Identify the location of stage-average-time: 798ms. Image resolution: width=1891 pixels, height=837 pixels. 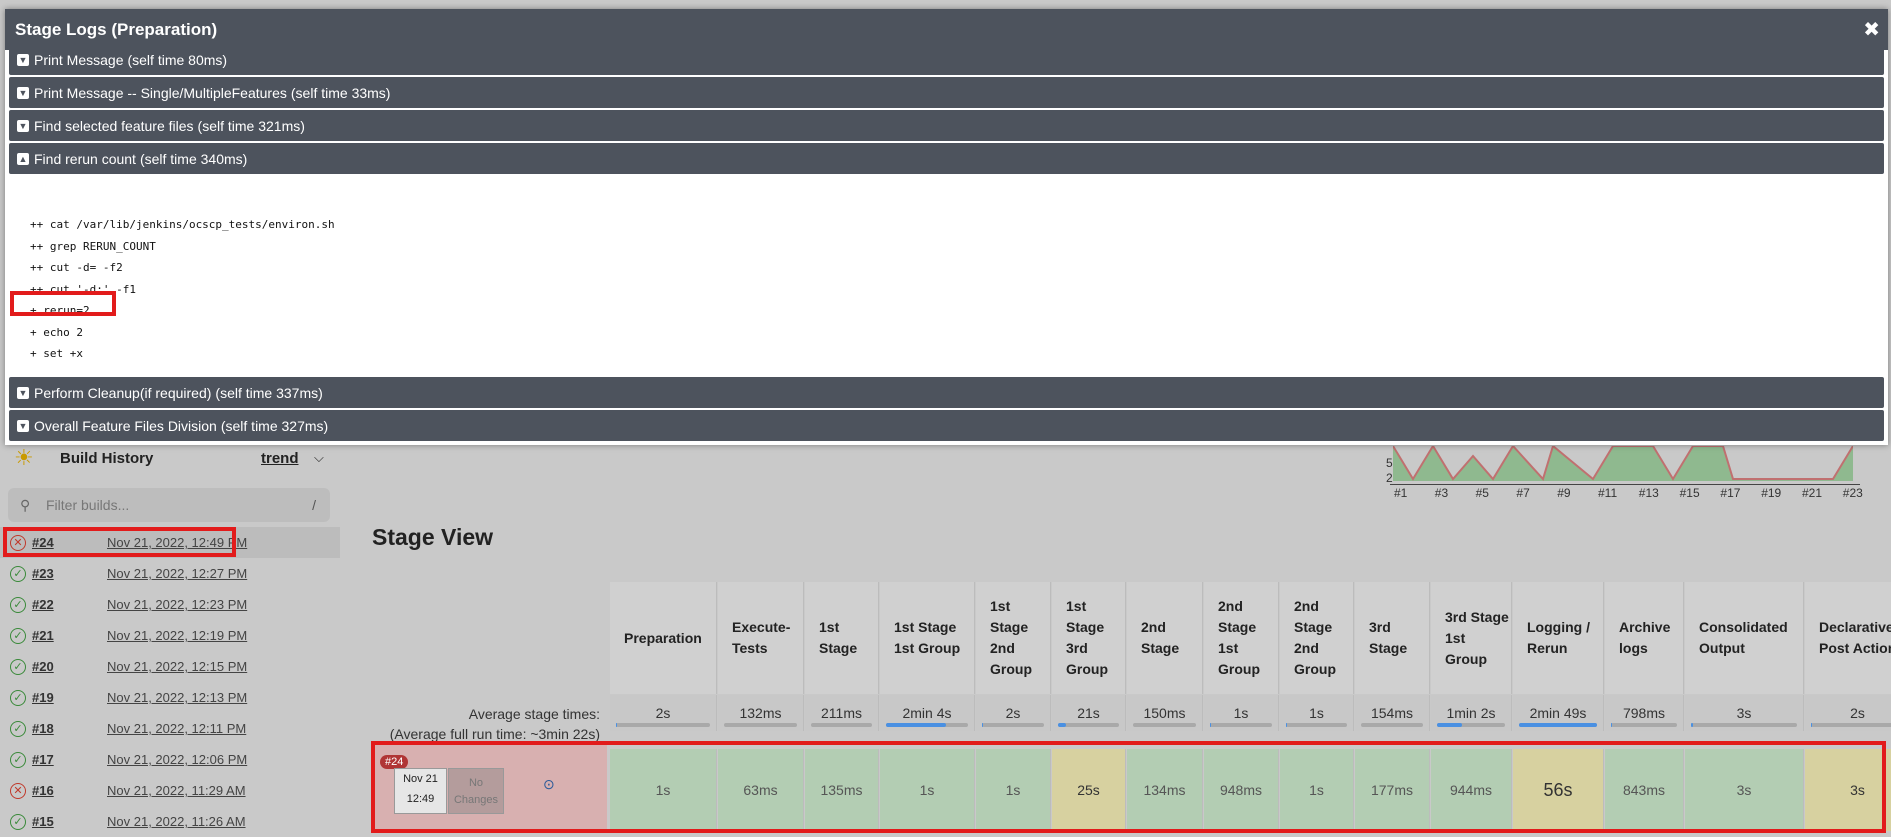
(1644, 713).